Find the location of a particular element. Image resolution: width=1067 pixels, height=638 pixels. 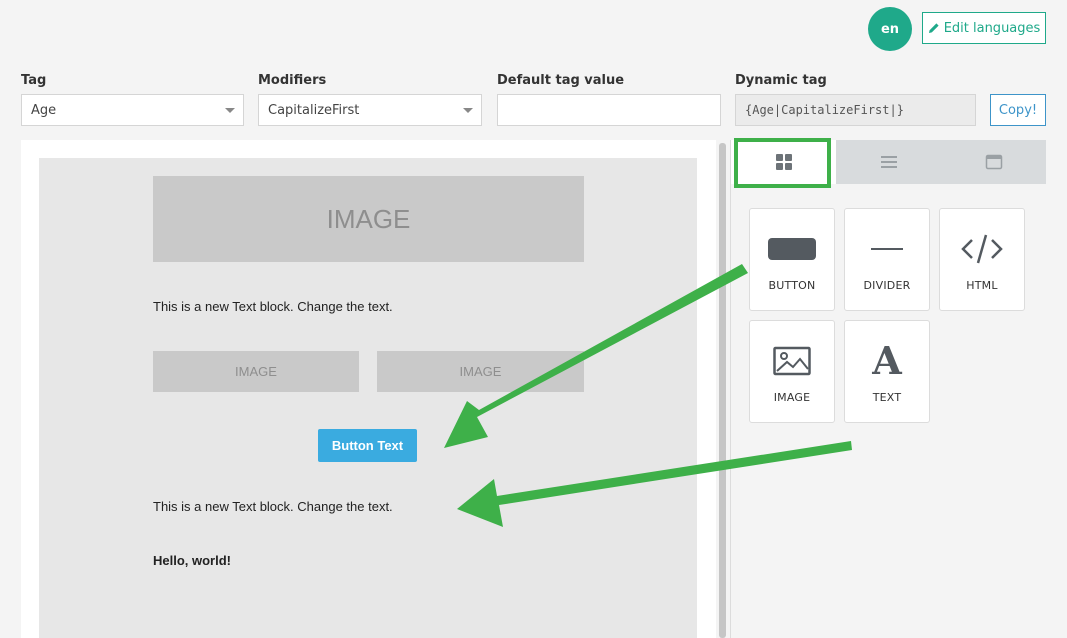

tab-blocks is located at coordinates (783, 162).